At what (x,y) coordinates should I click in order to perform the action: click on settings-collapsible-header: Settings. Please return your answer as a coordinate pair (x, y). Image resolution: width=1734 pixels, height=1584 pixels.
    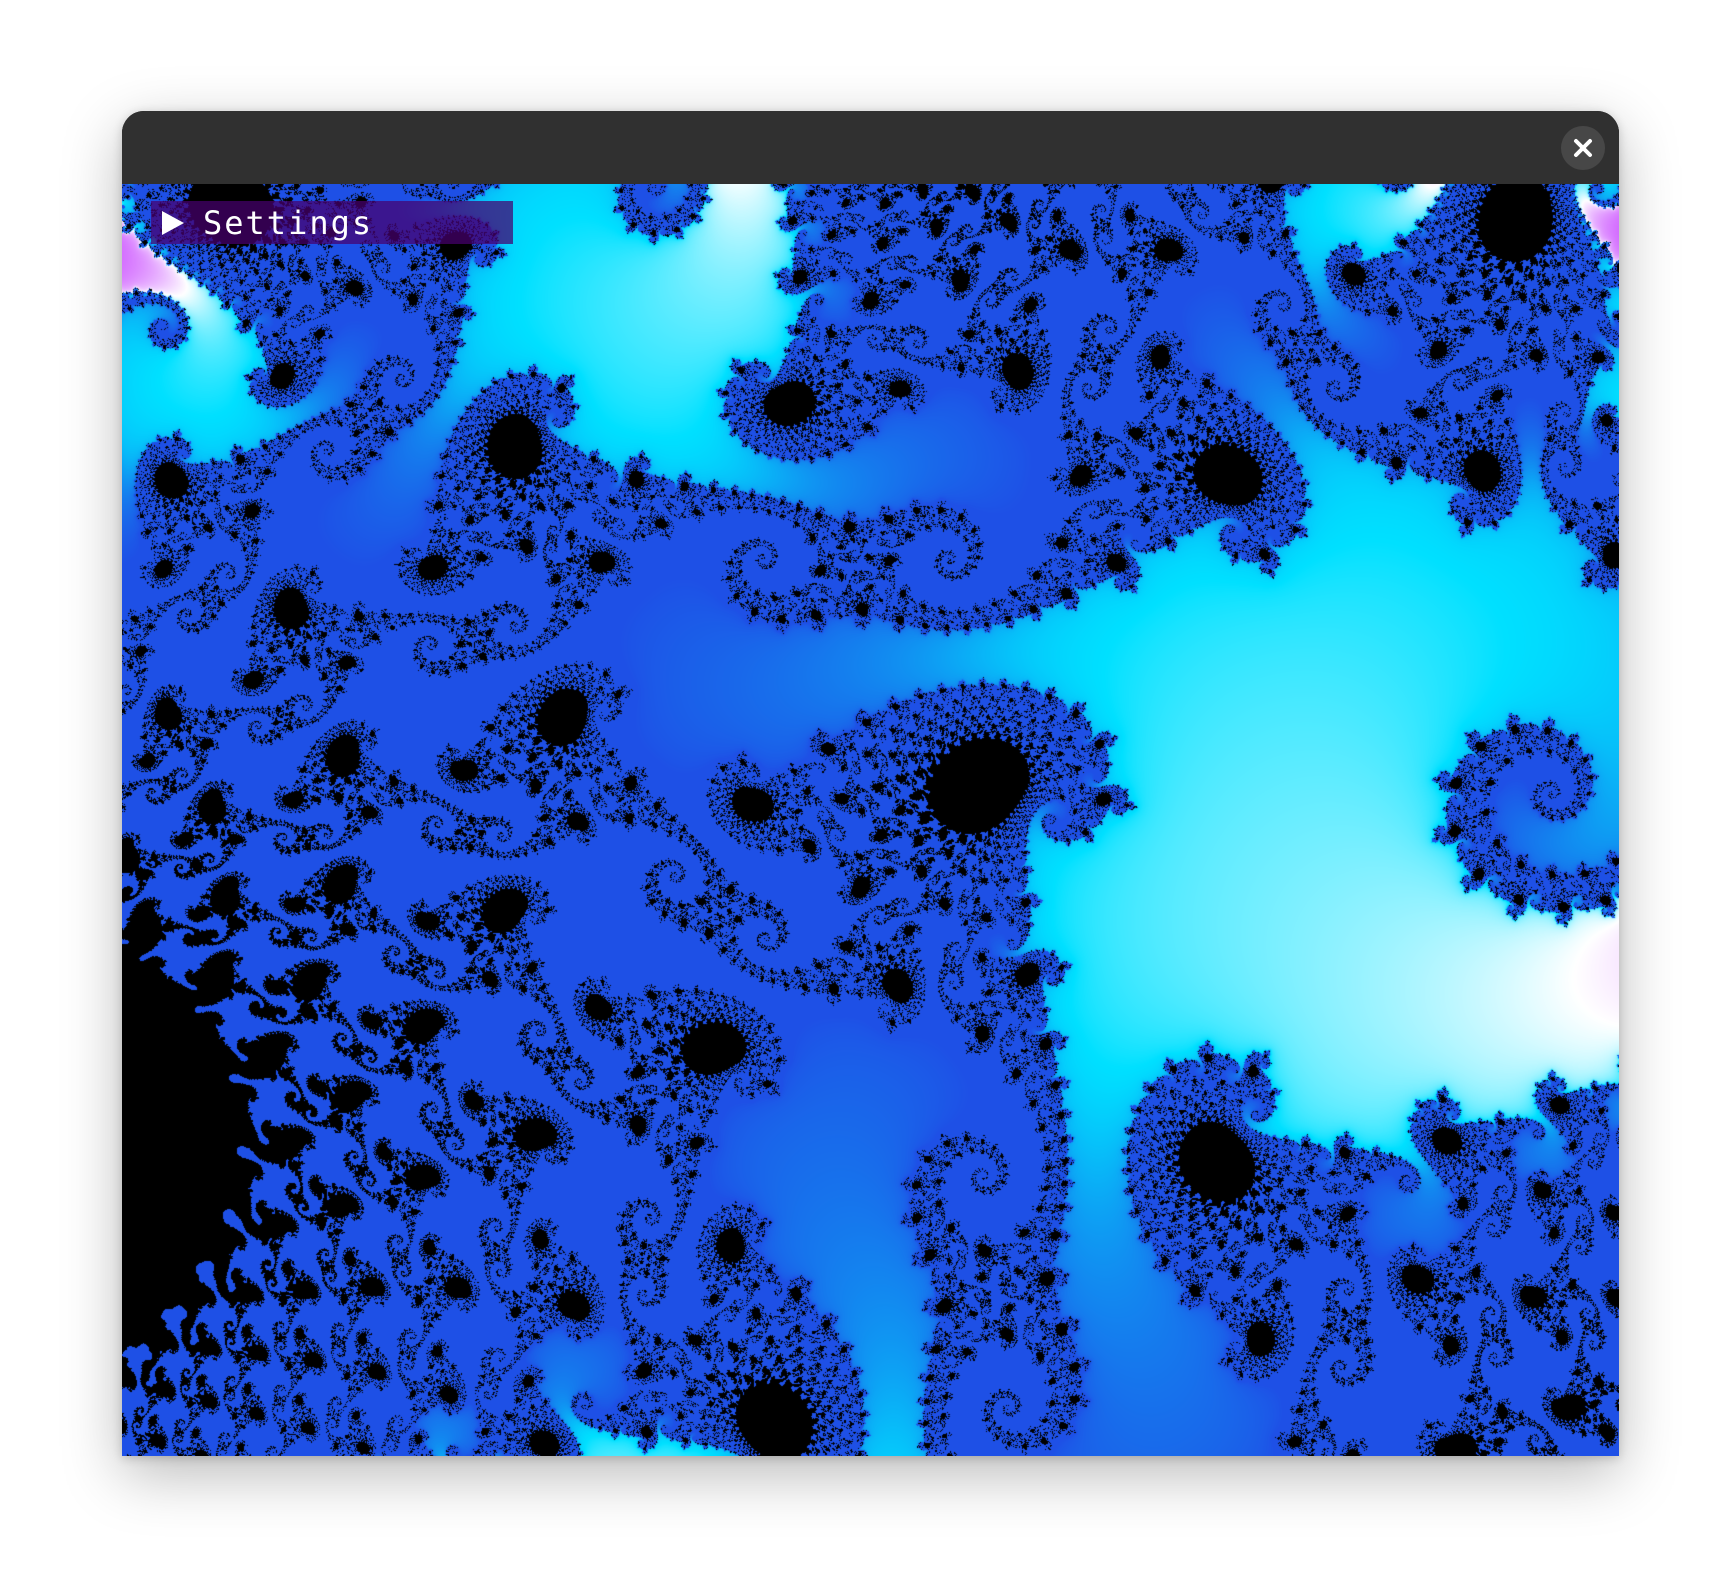
    Looking at the image, I should click on (332, 222).